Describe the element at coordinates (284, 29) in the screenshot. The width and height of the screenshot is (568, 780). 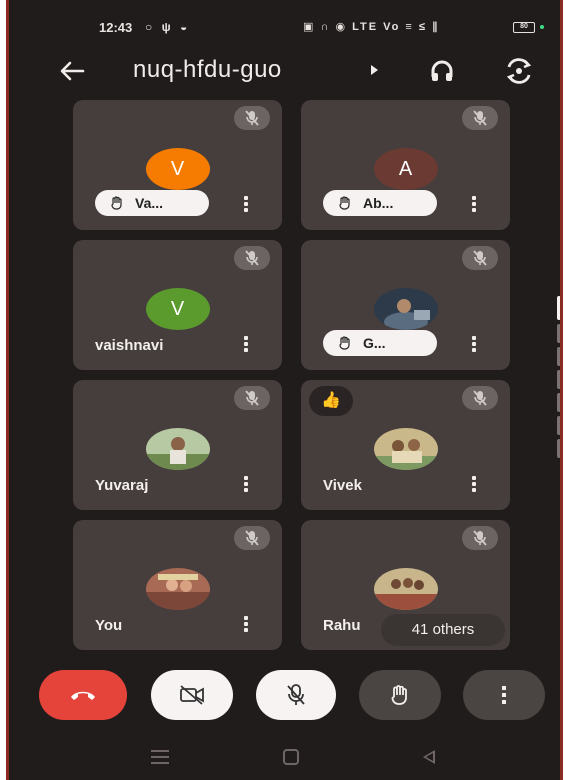
I see `status-bar: 12:43 ○ ψ ◒ ▣ ∩ ◉ LTE Vo ≡ ≤ ∥ 80` at that location.